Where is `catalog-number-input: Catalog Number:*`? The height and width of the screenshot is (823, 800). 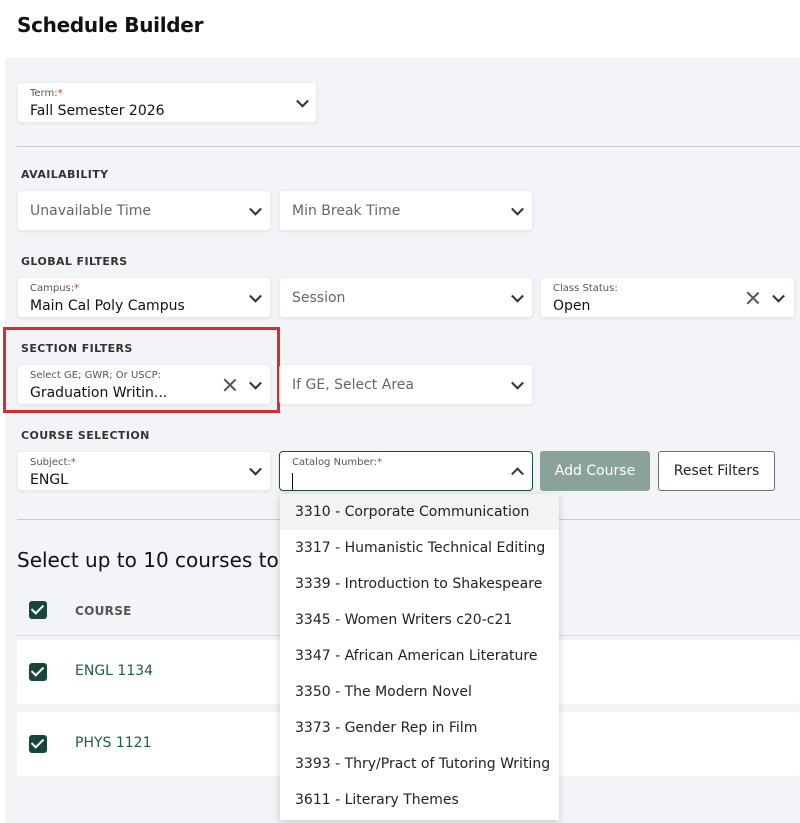 catalog-number-input: Catalog Number:* is located at coordinates (406, 471).